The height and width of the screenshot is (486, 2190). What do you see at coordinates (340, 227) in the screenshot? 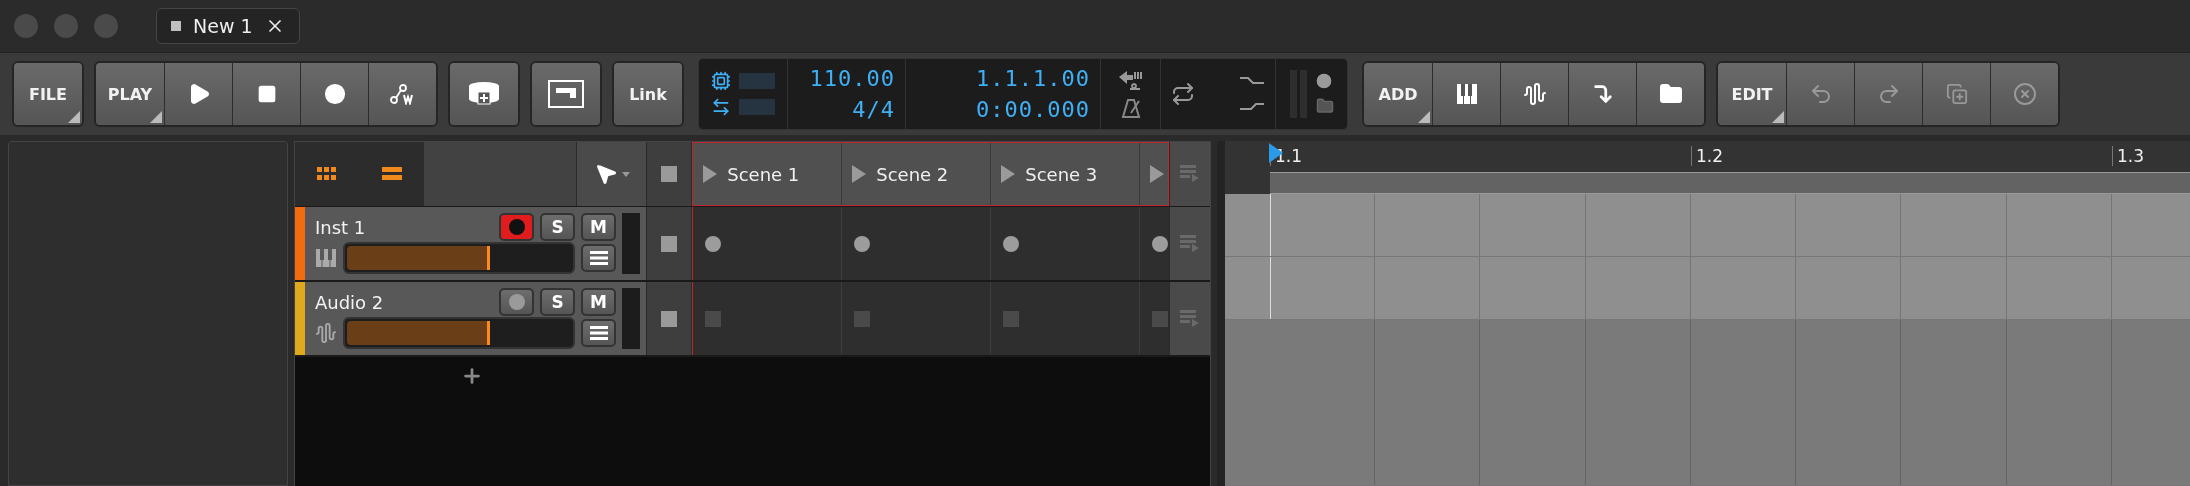
I see `track-name: Inst 1` at bounding box center [340, 227].